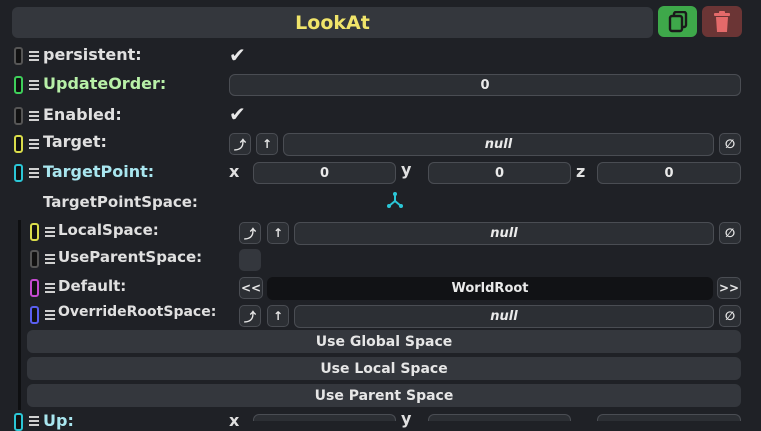 The height and width of the screenshot is (431, 761). Describe the element at coordinates (324, 173) in the screenshot. I see `target-point-x-input: 0` at that location.